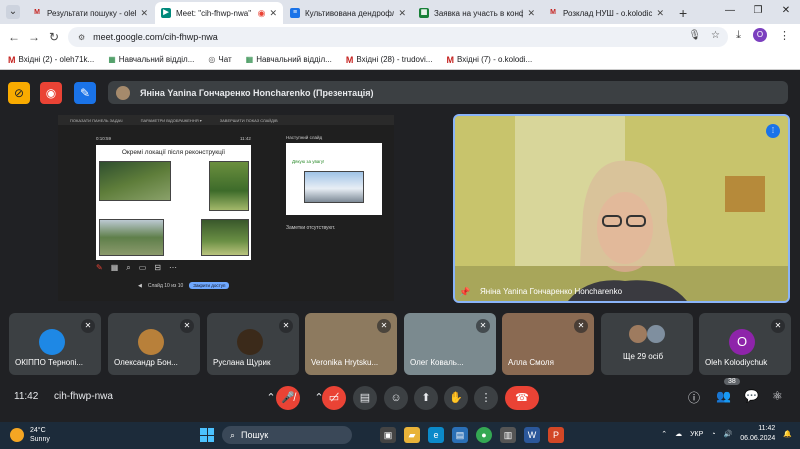  Describe the element at coordinates (184, 285) in the screenshot. I see `slide-navigation: ◀ Слайд 10 из 10 Закрити доступ` at that location.